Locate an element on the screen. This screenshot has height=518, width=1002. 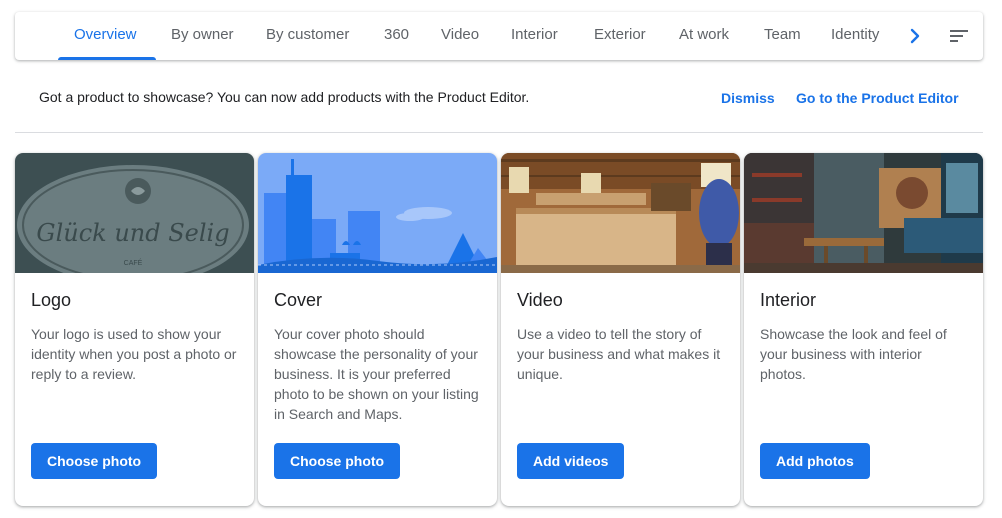
tab-identity: Identity is located at coordinates (855, 36).